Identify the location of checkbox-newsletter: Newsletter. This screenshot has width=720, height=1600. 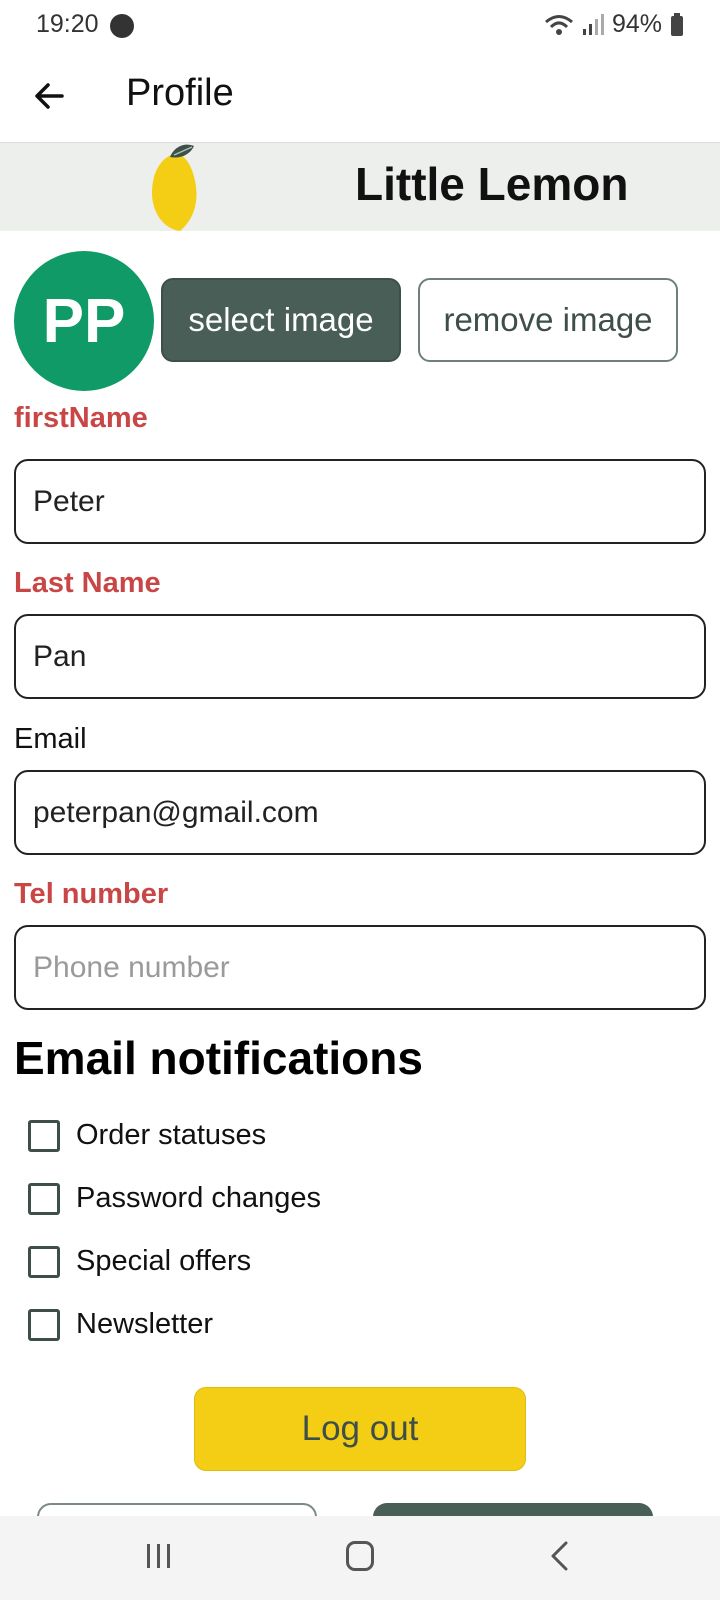
(120, 1324).